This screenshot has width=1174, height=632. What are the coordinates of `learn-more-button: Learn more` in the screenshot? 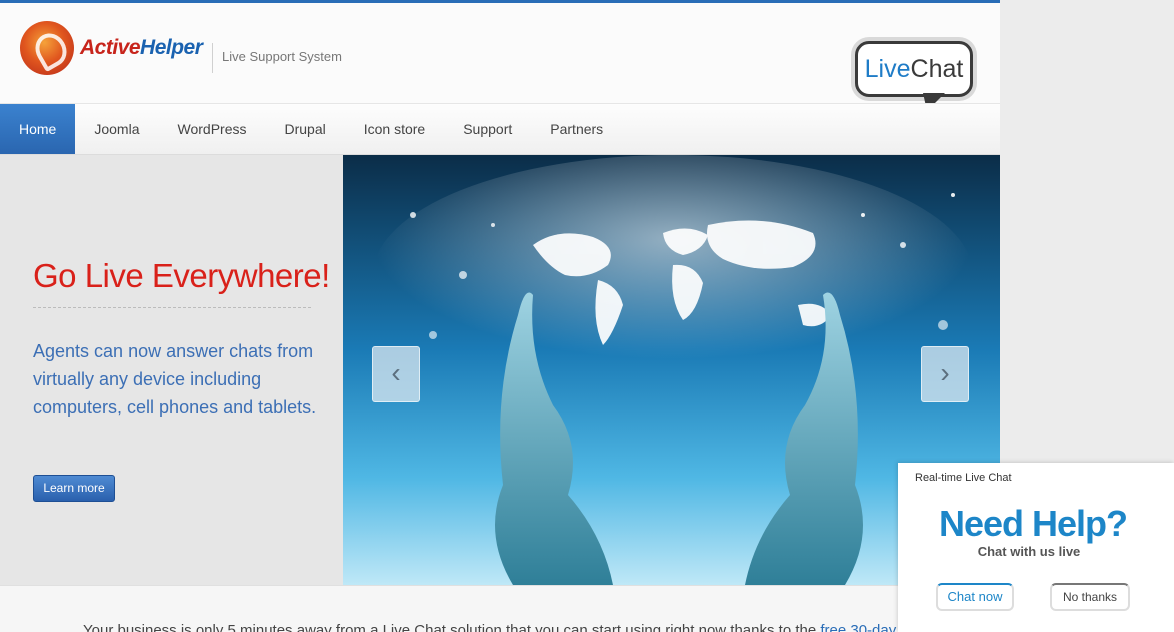 It's located at (74, 488).